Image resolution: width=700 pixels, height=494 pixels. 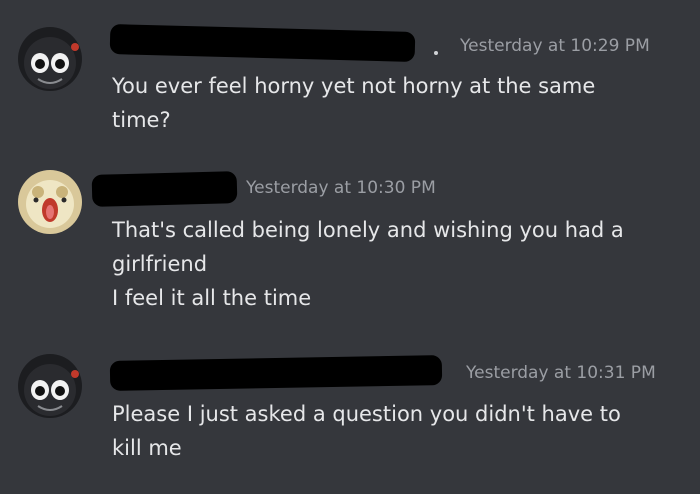 What do you see at coordinates (160, 264) in the screenshot?
I see `message-line: girlfriend` at bounding box center [160, 264].